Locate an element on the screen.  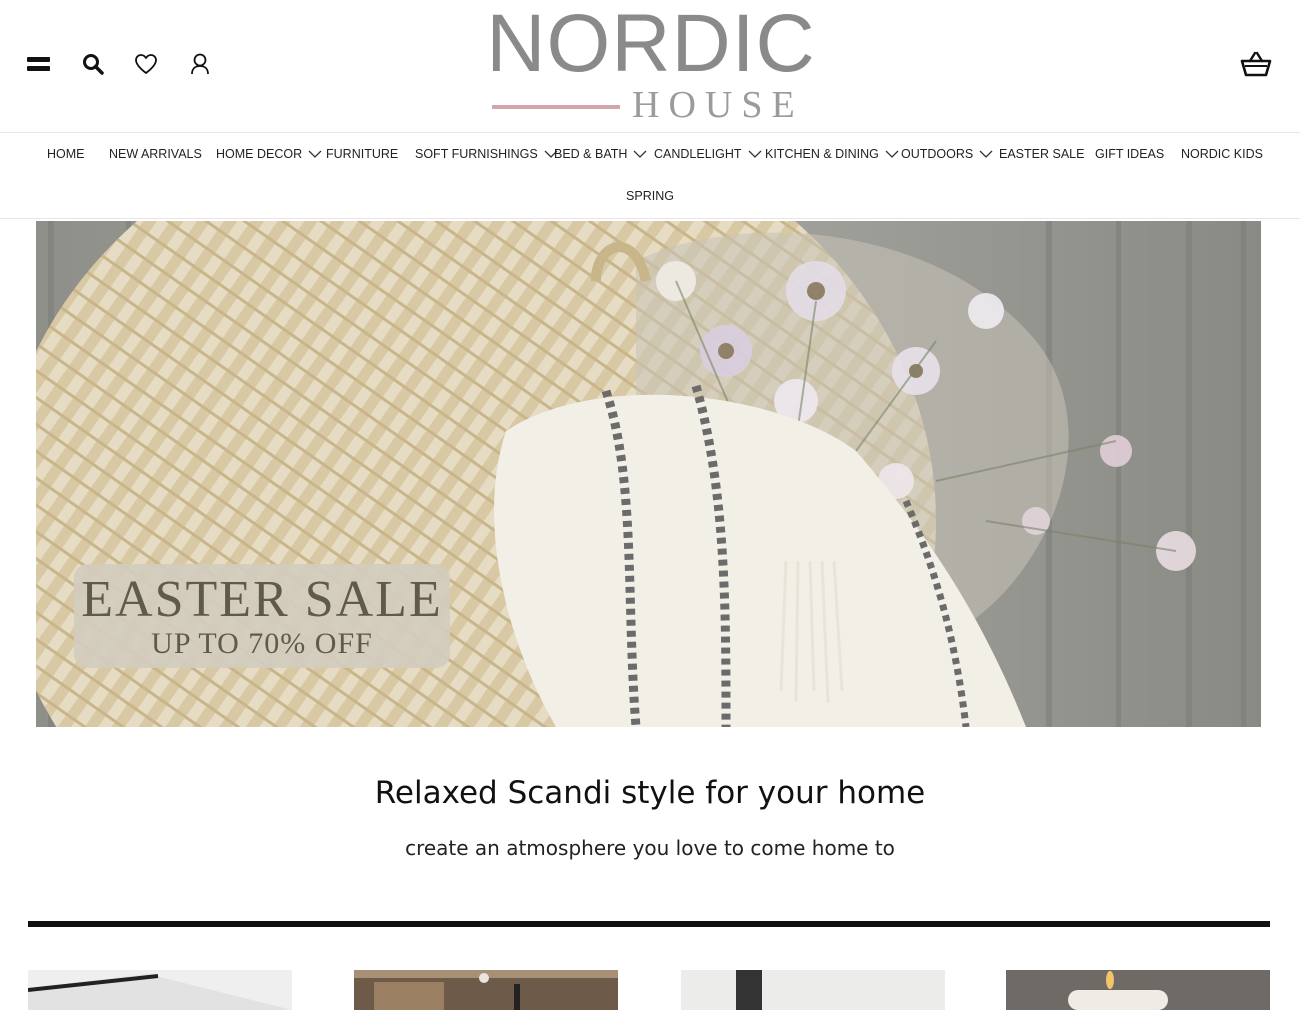
badge-subtitle: UP TO 70% OFF is located at coordinates (262, 643).